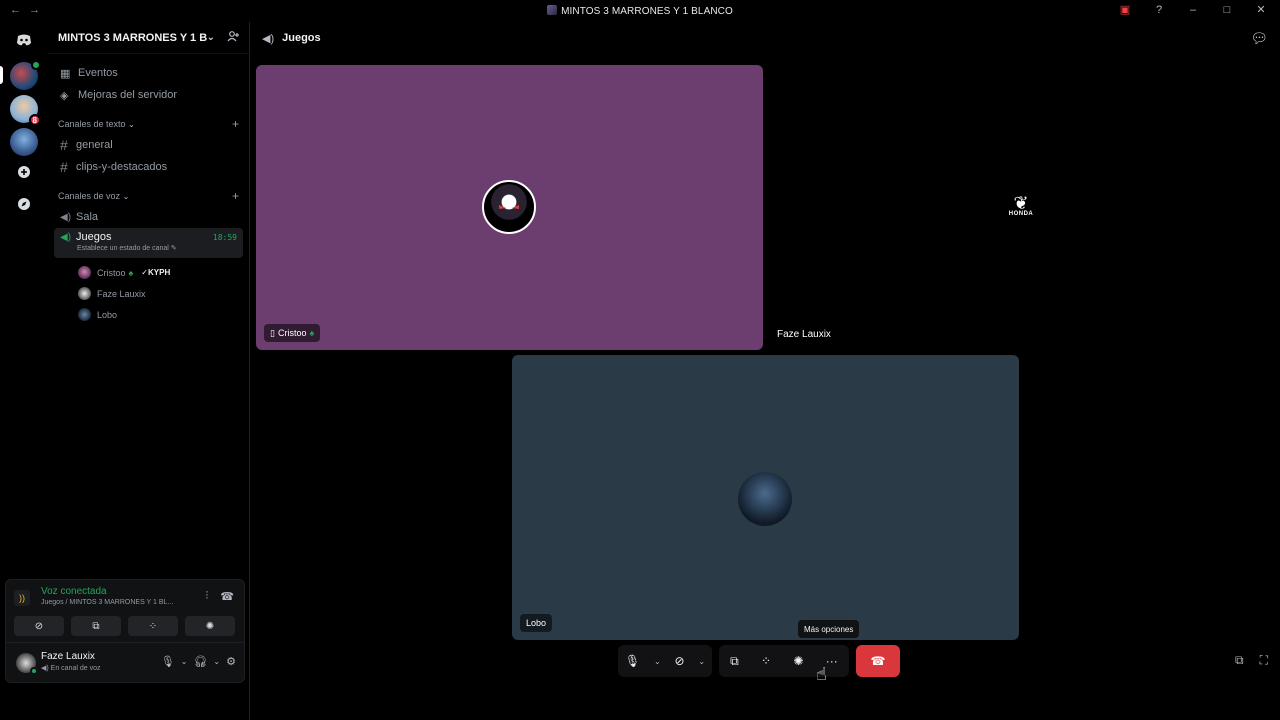 This screenshot has height=720, width=1280. Describe the element at coordinates (1259, 38) in the screenshot. I see `chat-bubble-icon: 💬︎` at that location.